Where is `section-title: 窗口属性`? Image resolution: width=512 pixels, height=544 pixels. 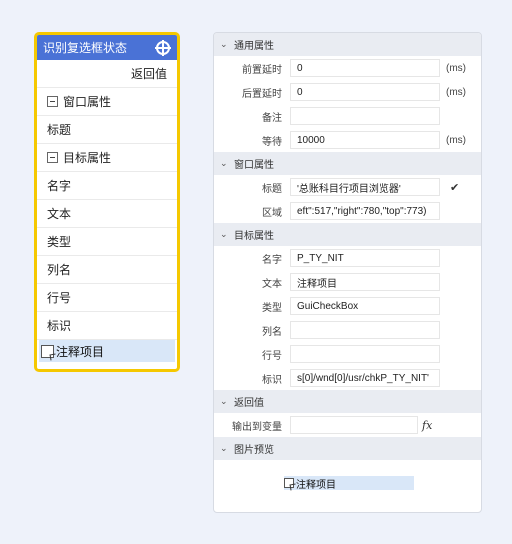 section-title: 窗口属性 is located at coordinates (254, 165).